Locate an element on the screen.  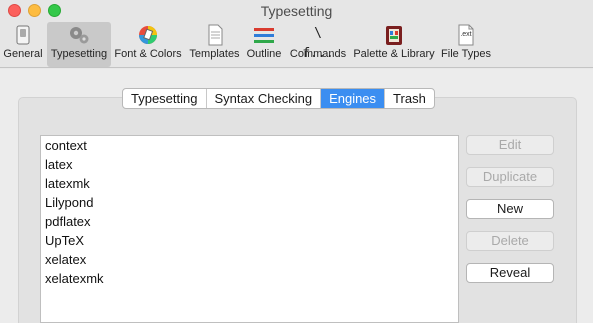
title-bar: Typesetting is located at coordinates (296, 11).